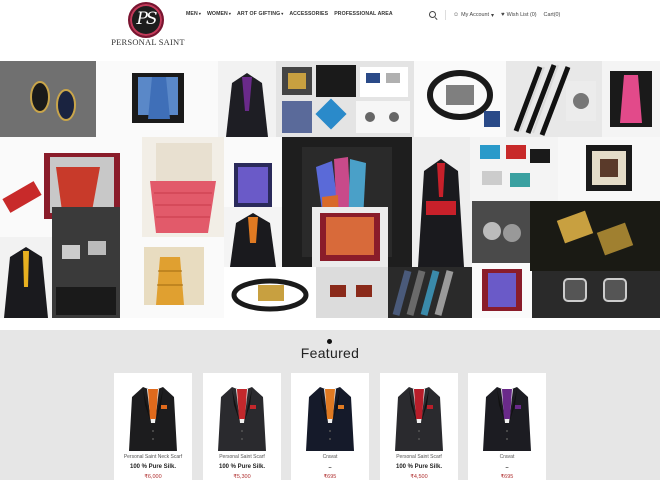 This screenshot has width=660, height=480. What do you see at coordinates (308, 14) in the screenshot?
I see `nav-item-accessories: ACCESSORIES` at bounding box center [308, 14].